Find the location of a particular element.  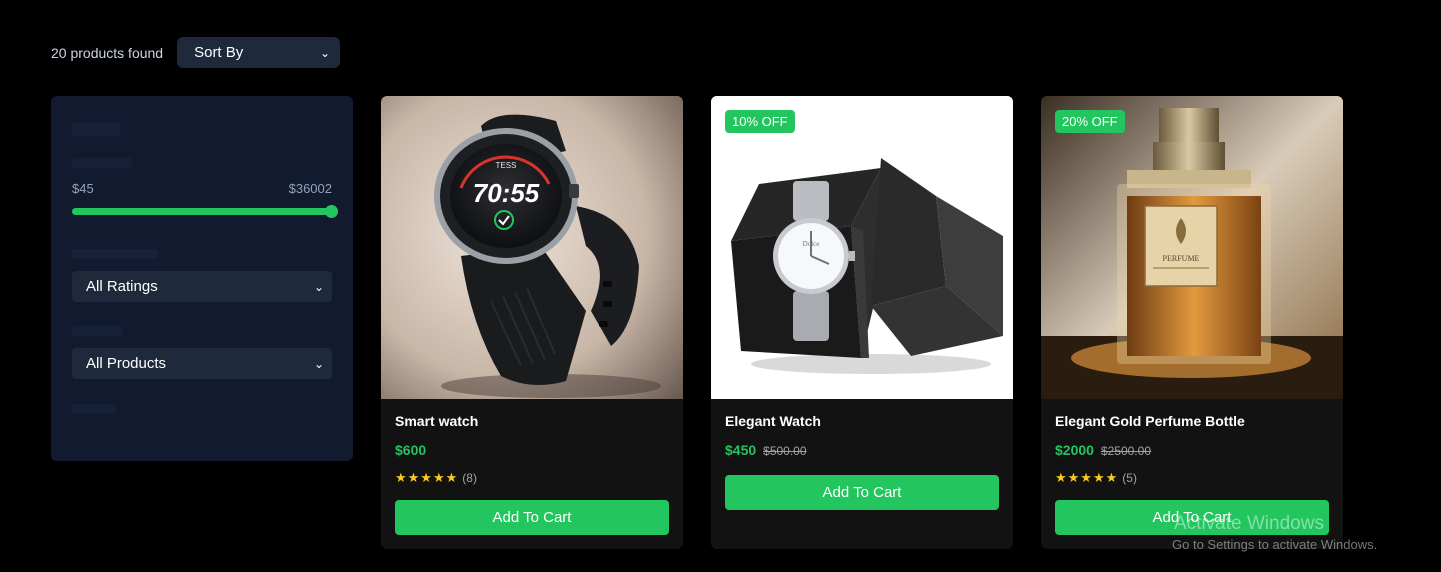

product-image-smartwatch: TESS 70:55 is located at coordinates (532, 247).